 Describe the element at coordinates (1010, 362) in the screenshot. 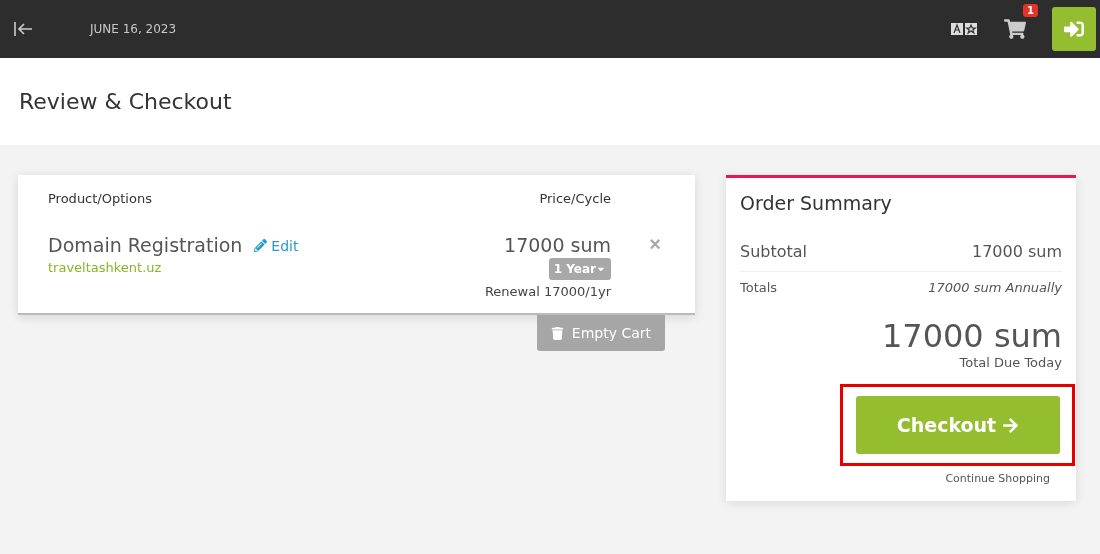

I see `total-due-label: Total Due Today` at that location.